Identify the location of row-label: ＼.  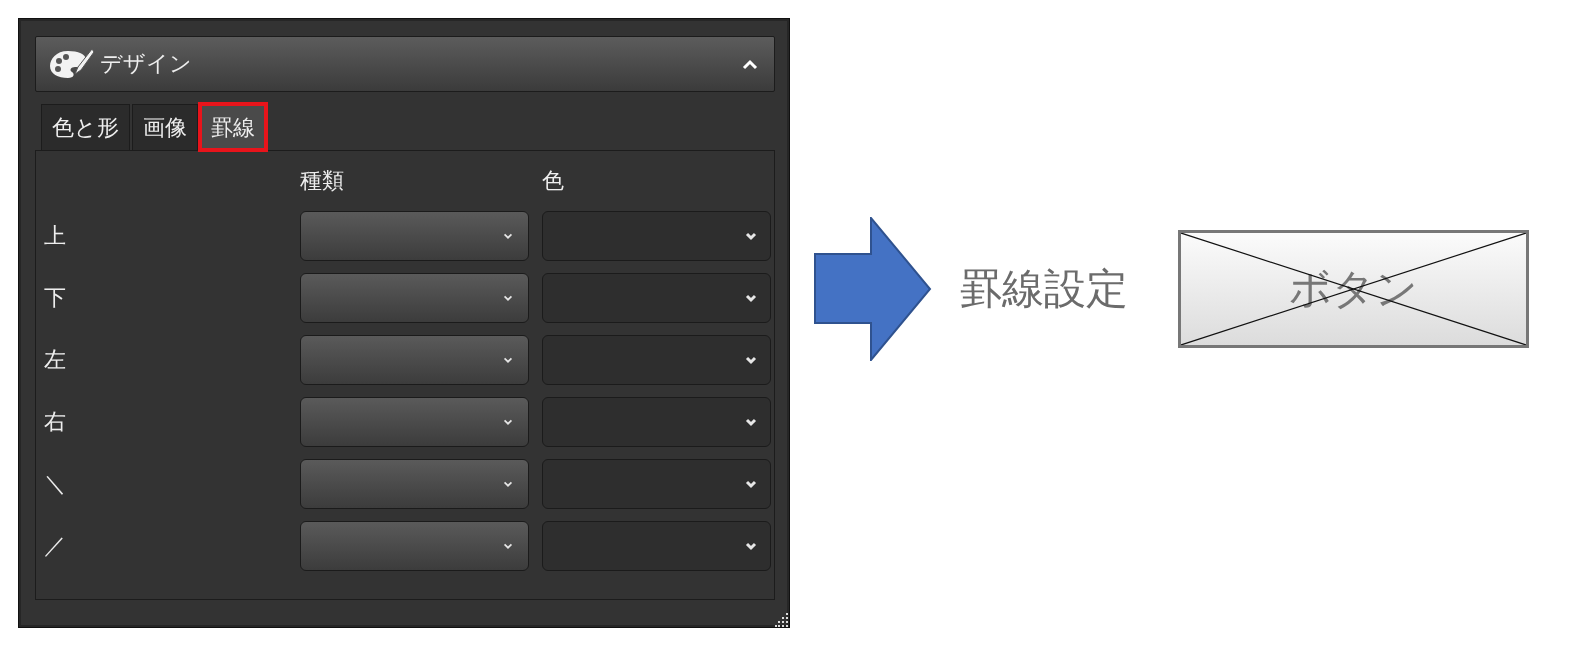
(55, 484).